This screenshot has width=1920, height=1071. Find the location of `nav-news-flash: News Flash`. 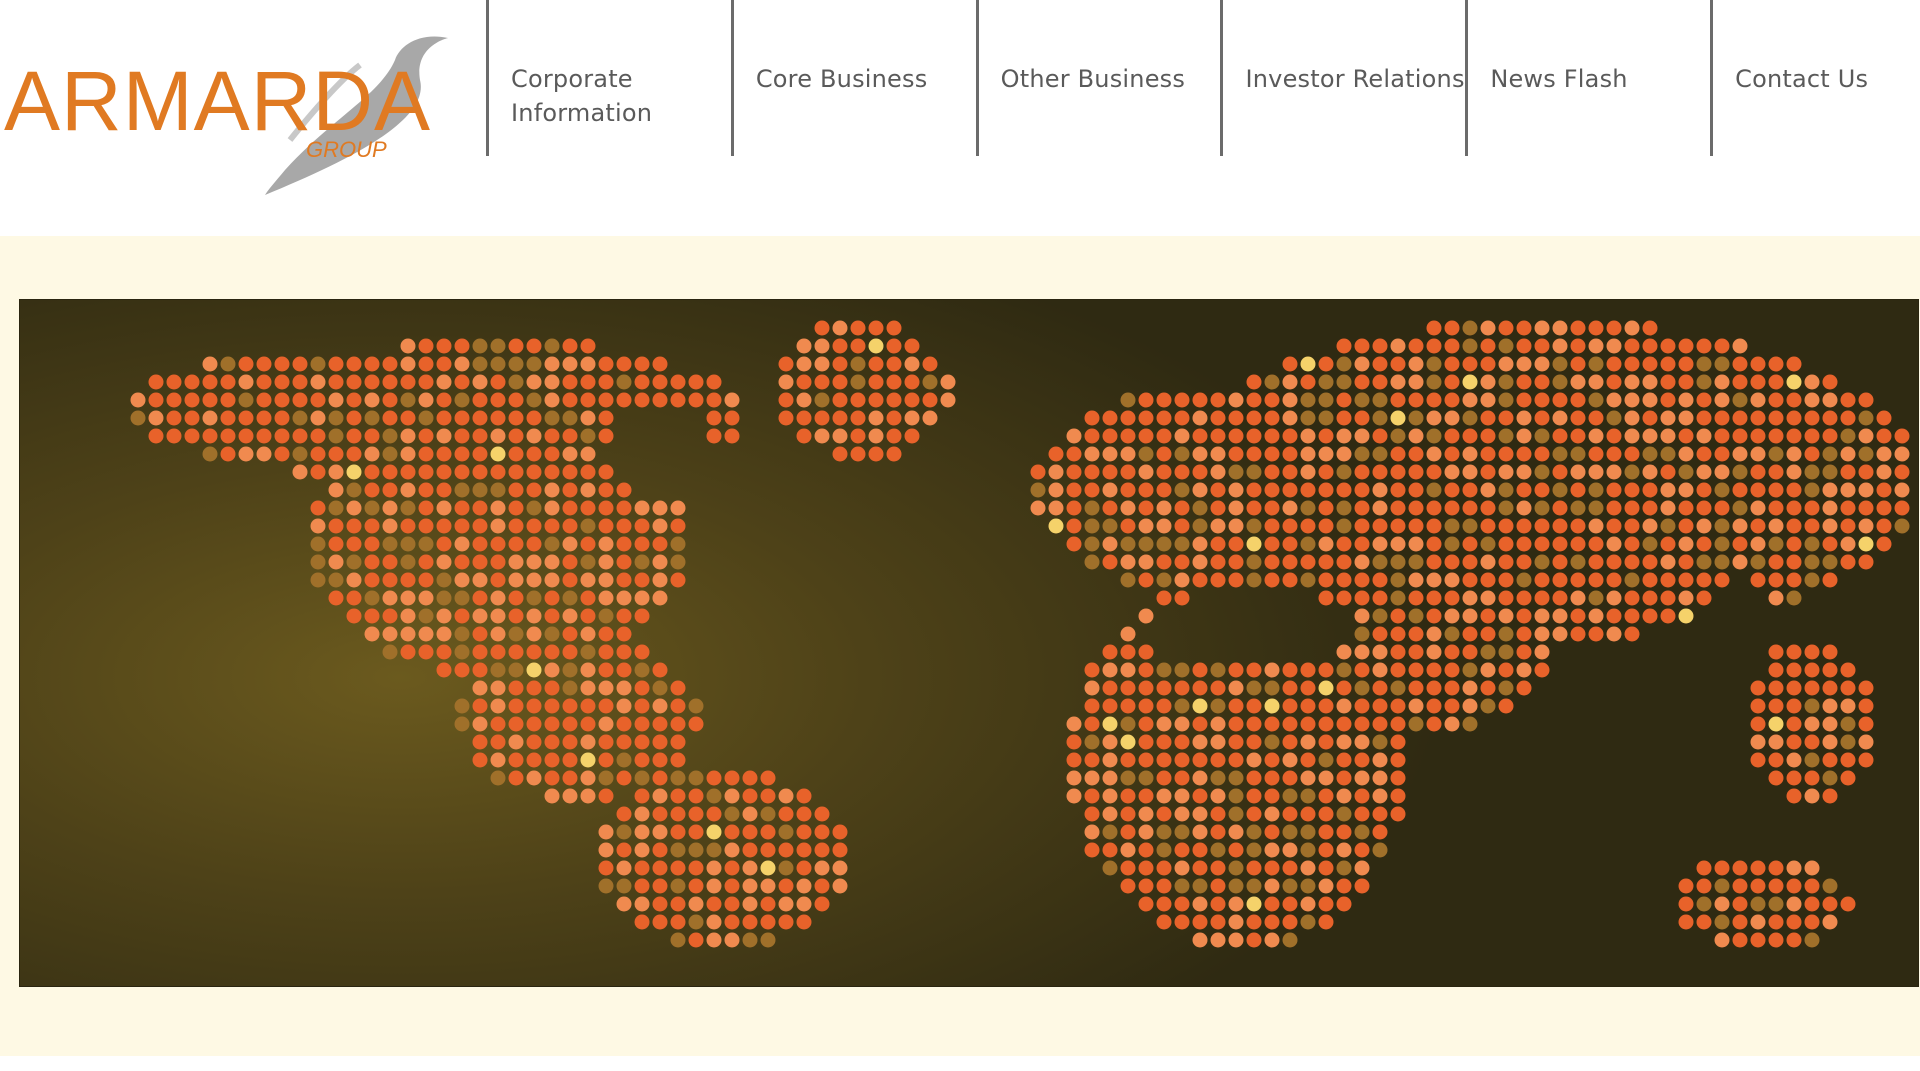

nav-news-flash: News Flash is located at coordinates (1587, 78).